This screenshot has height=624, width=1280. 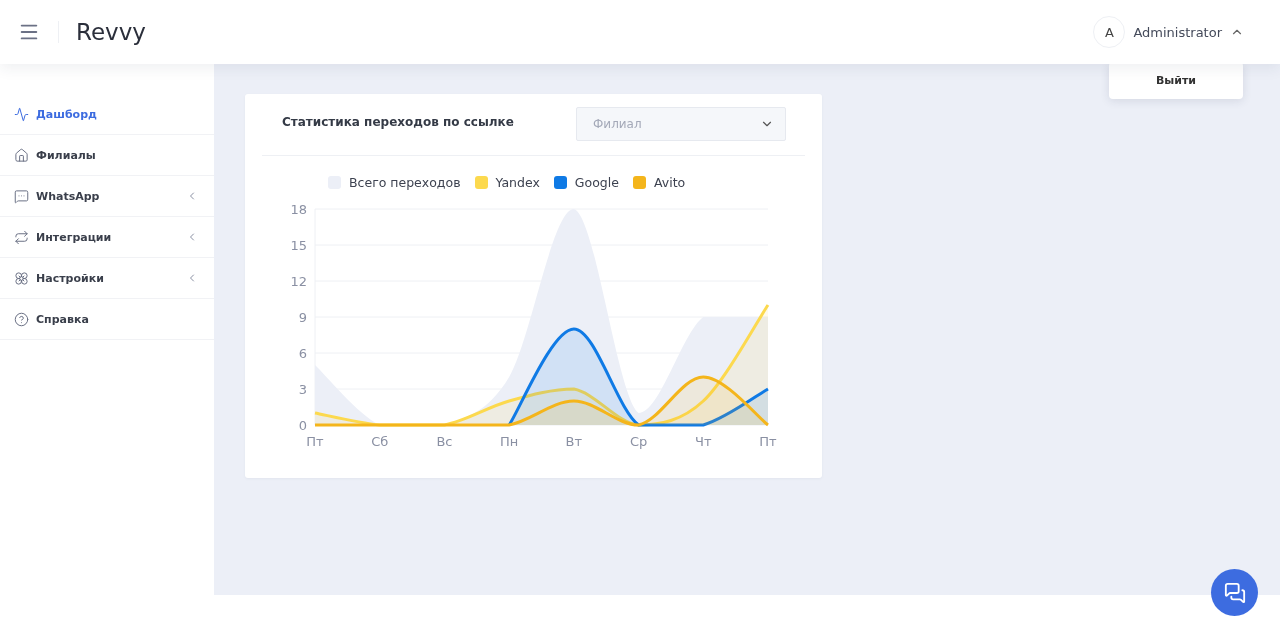 What do you see at coordinates (669, 182) in the screenshot?
I see `legend-label: Avito` at bounding box center [669, 182].